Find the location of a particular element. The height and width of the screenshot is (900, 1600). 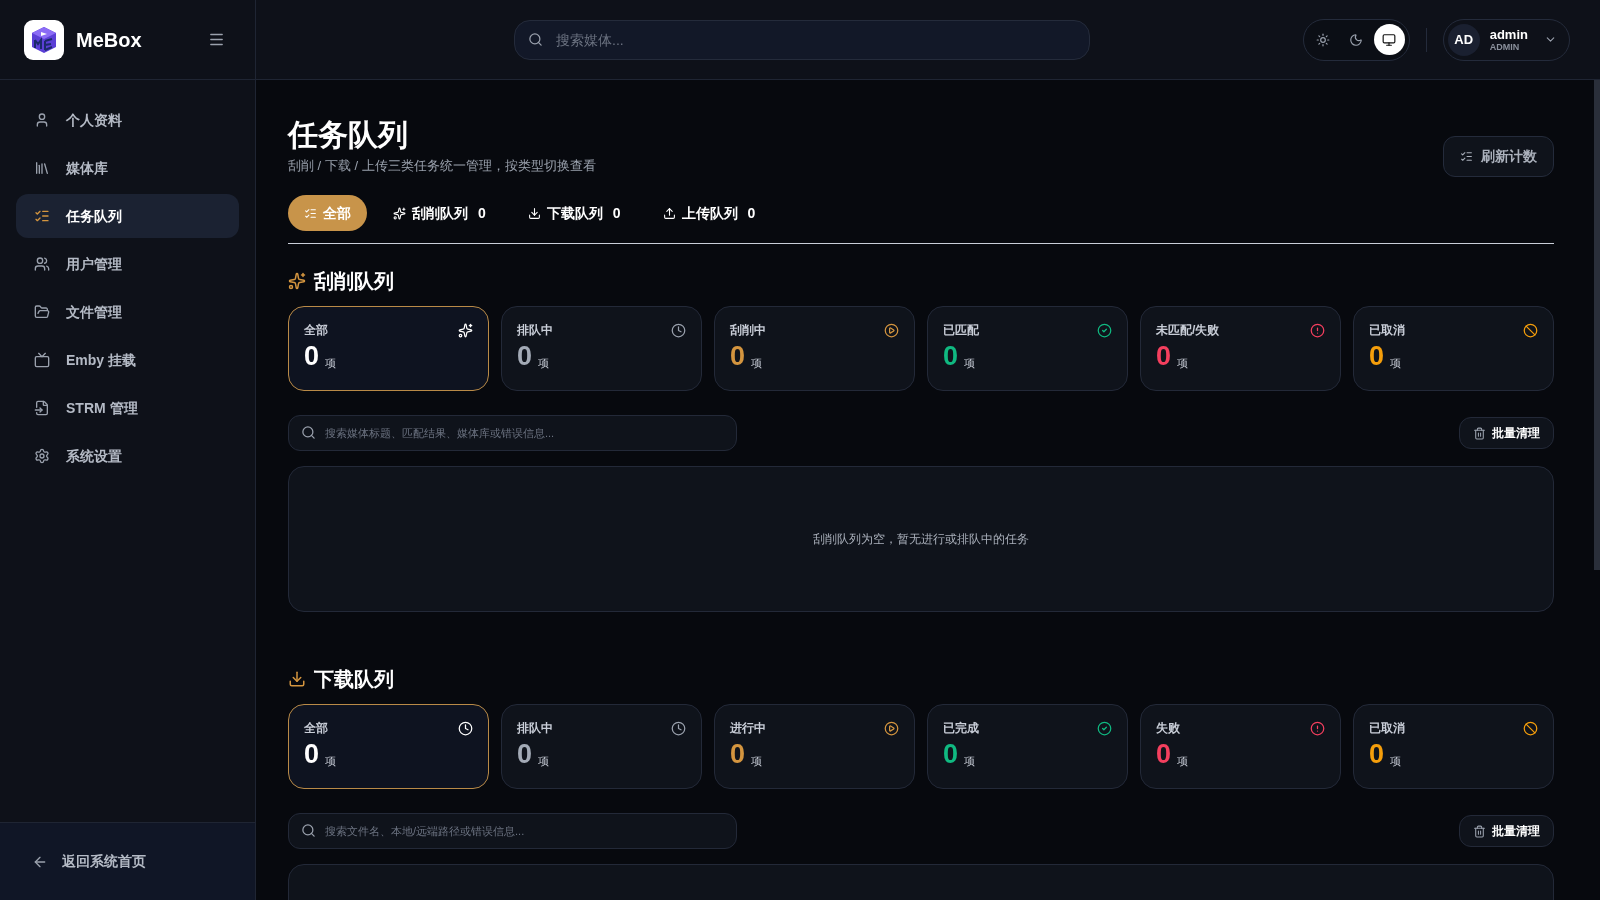

sidebar-item: 任务队列 is located at coordinates (127, 216).